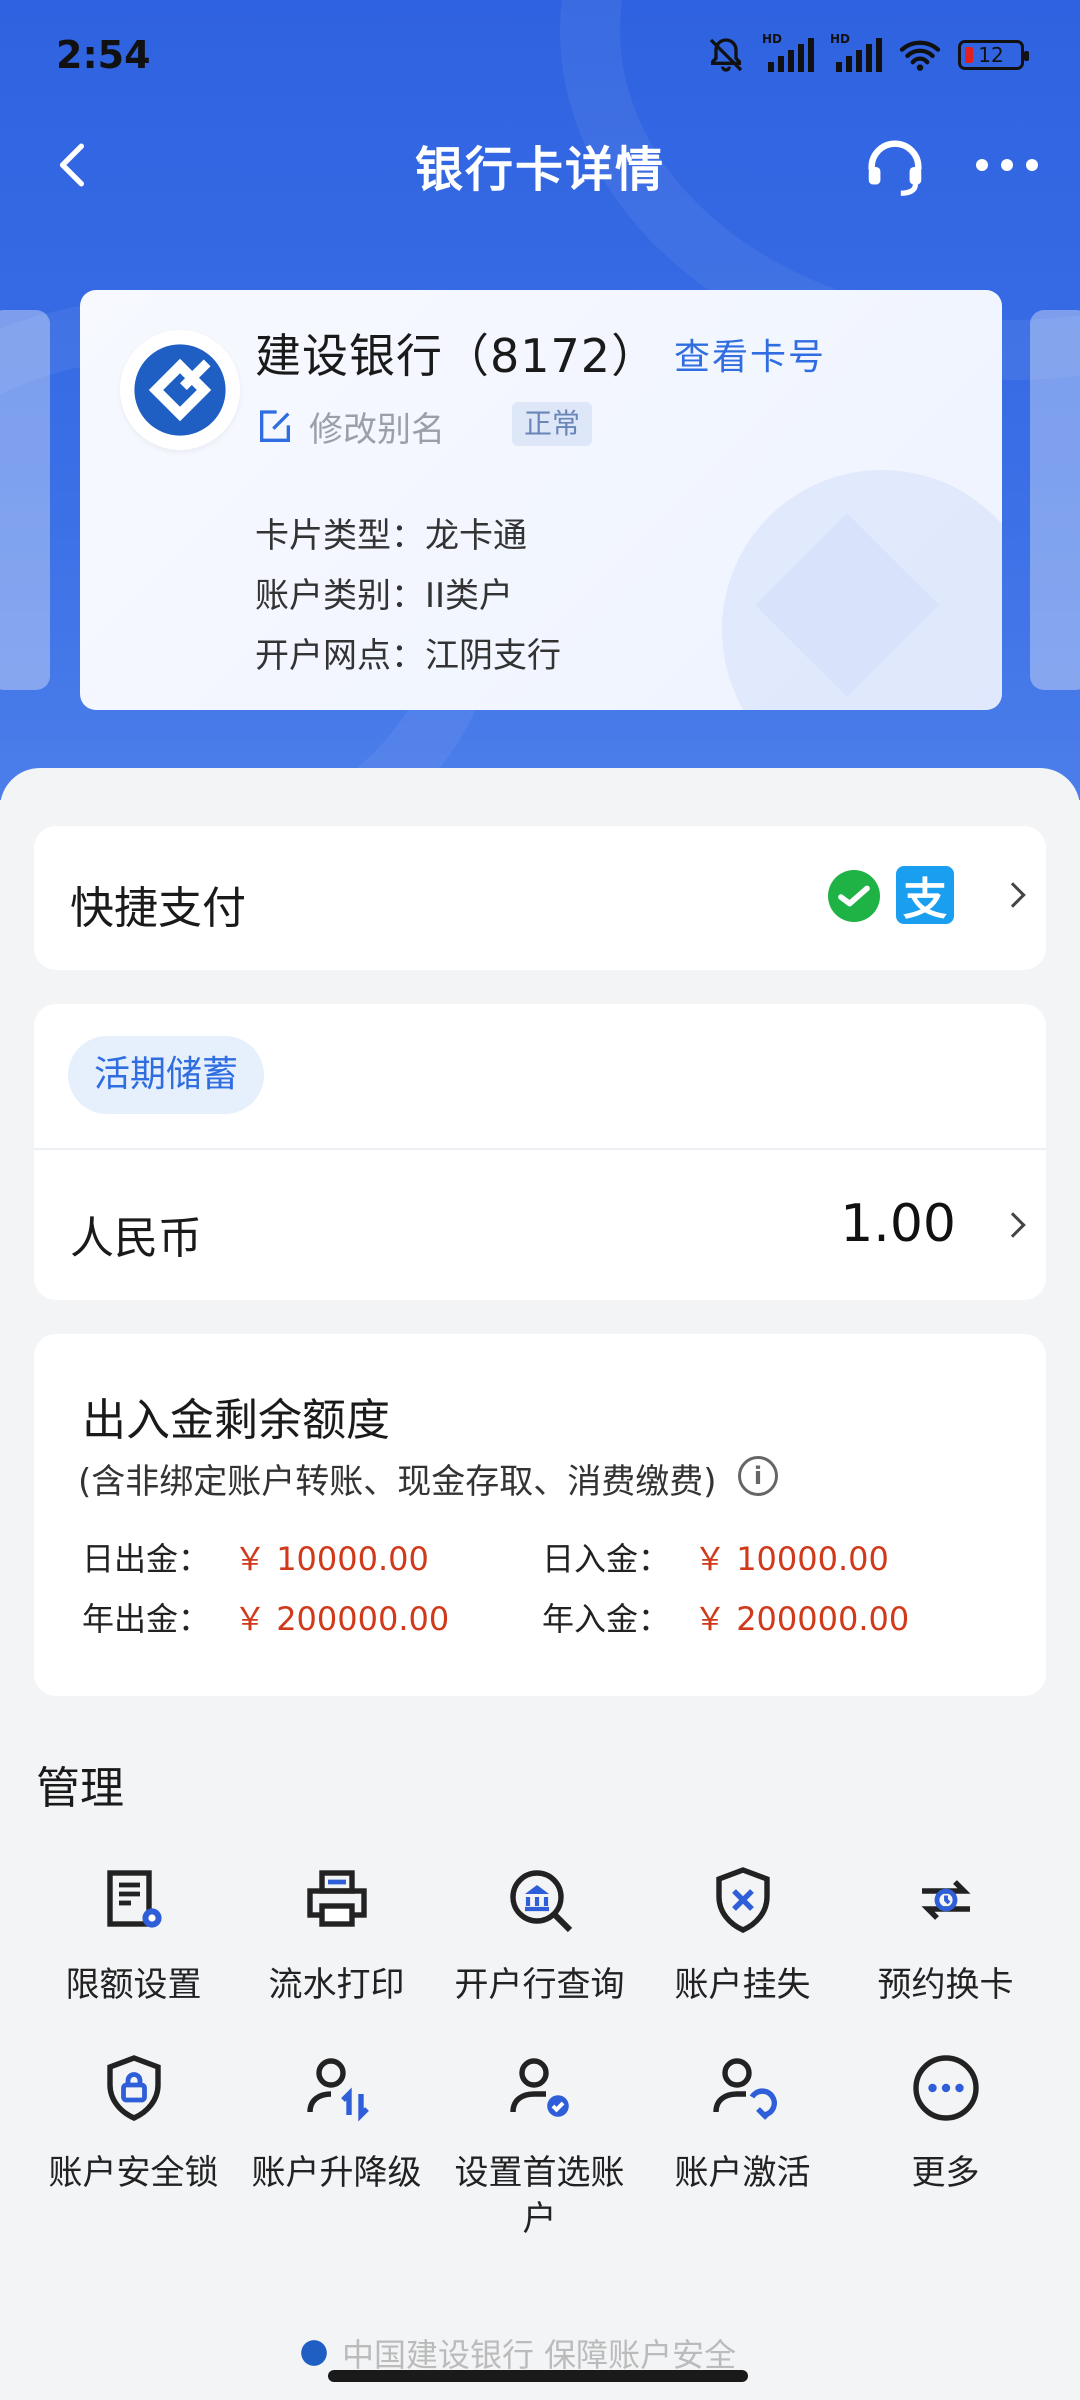 The image size is (1080, 2400). I want to click on shield-lock-icon, so click(133, 2088).